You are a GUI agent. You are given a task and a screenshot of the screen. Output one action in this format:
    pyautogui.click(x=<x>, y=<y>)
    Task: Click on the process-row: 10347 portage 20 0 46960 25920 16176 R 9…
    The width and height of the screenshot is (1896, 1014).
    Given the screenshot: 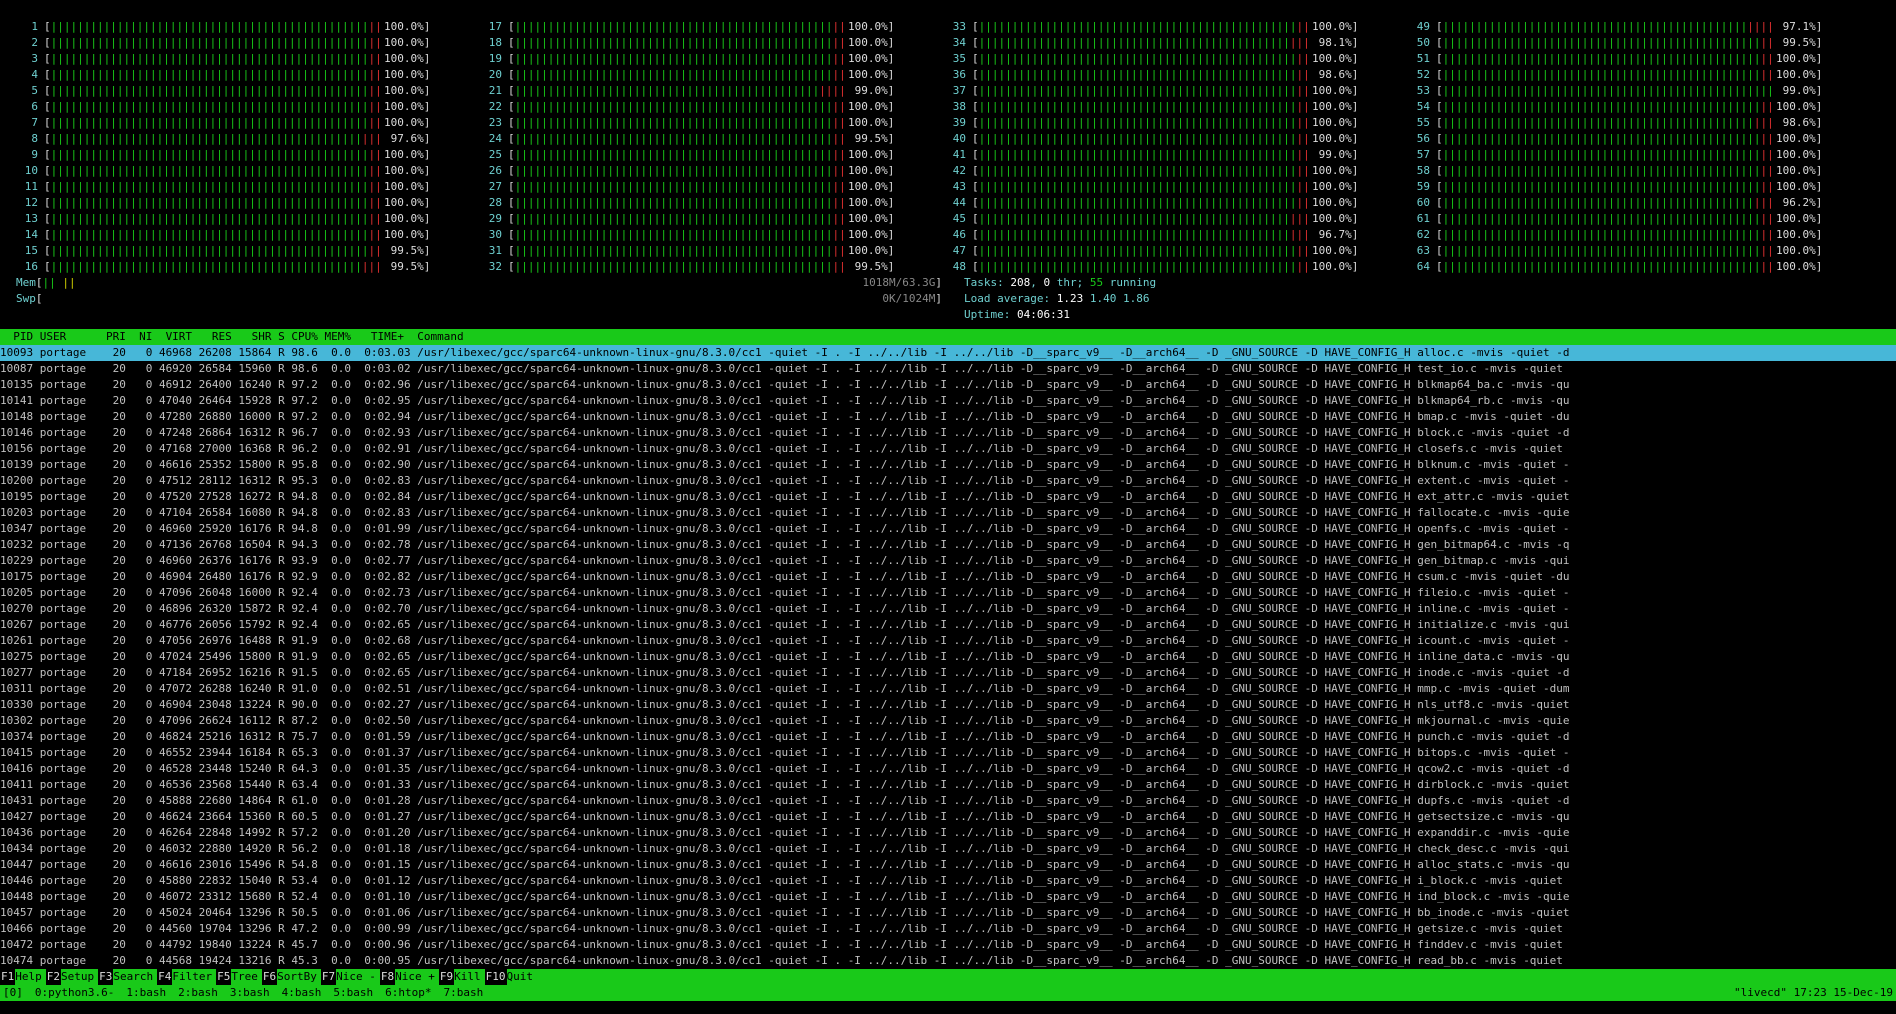 What is the action you would take?
    pyautogui.click(x=948, y=529)
    